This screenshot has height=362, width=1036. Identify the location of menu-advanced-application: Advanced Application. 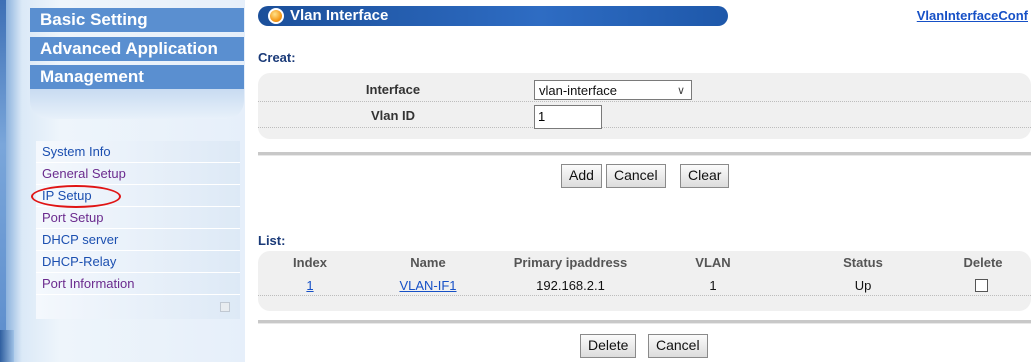
(137, 49).